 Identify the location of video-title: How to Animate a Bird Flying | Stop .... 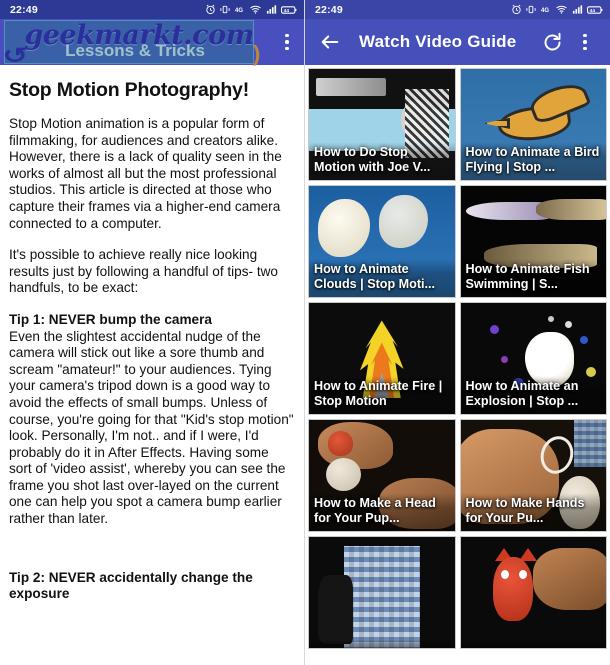
(533, 161).